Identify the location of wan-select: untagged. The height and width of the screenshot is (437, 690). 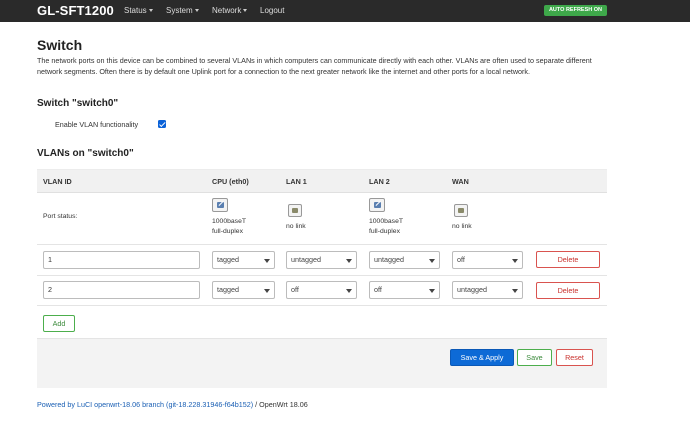
(487, 290).